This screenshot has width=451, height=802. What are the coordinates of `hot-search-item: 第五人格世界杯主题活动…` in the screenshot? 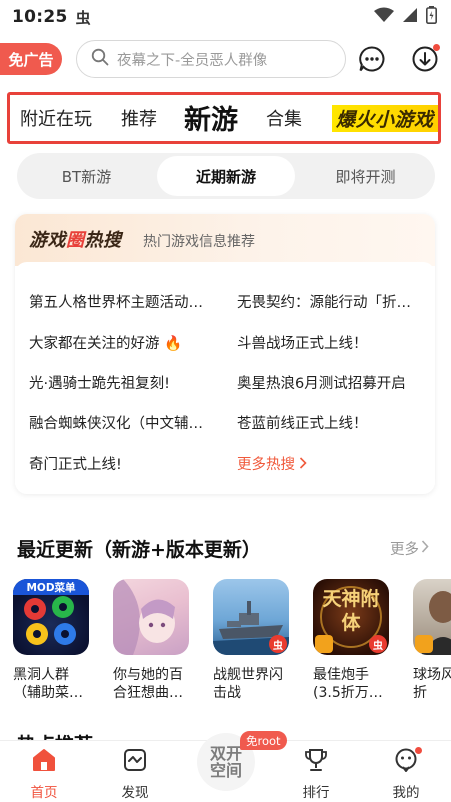 It's located at (116, 301).